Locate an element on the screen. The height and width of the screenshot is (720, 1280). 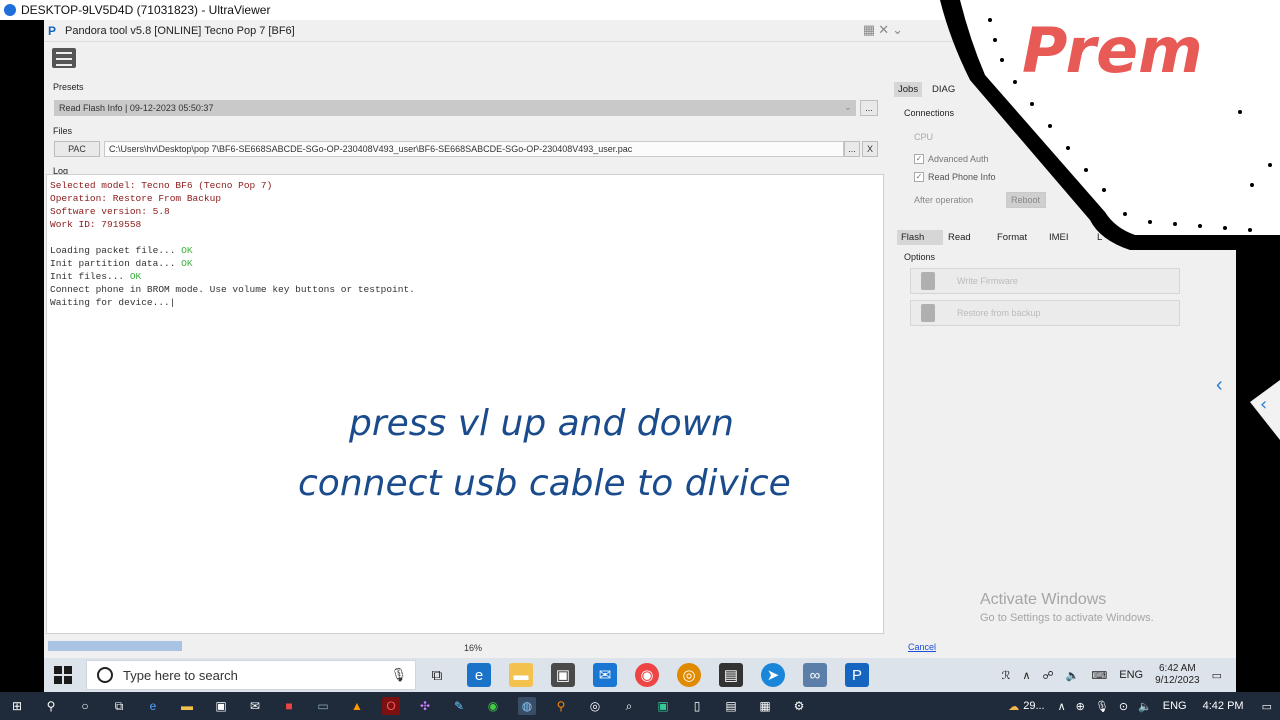
opera-icon: O is located at coordinates (391, 706).